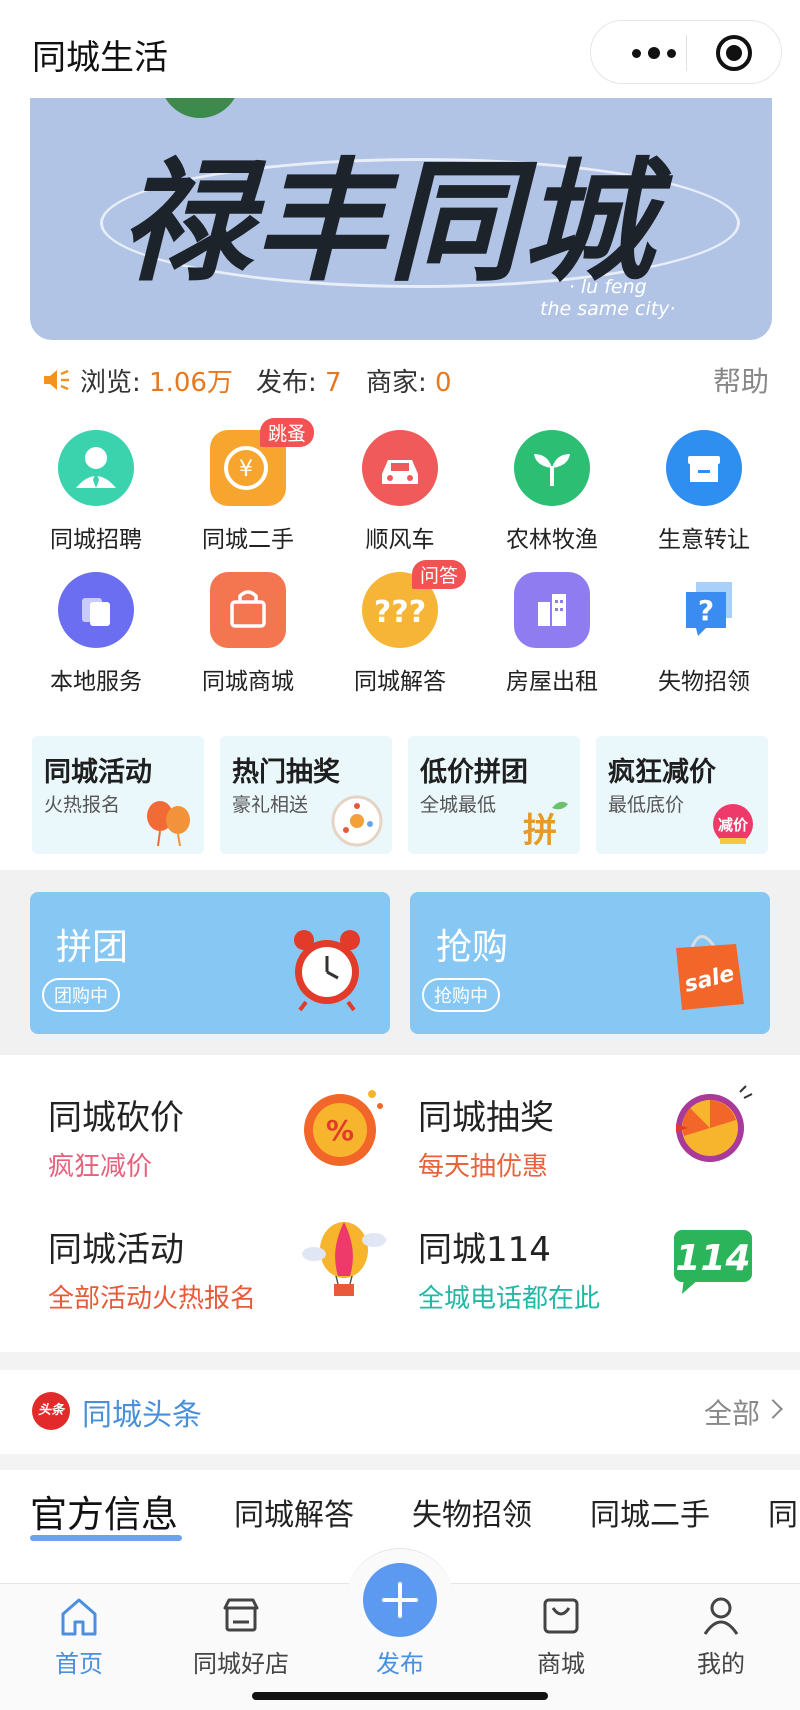 The height and width of the screenshot is (1710, 800). What do you see at coordinates (116, 1250) in the screenshot?
I see `function-title: 同城活动` at bounding box center [116, 1250].